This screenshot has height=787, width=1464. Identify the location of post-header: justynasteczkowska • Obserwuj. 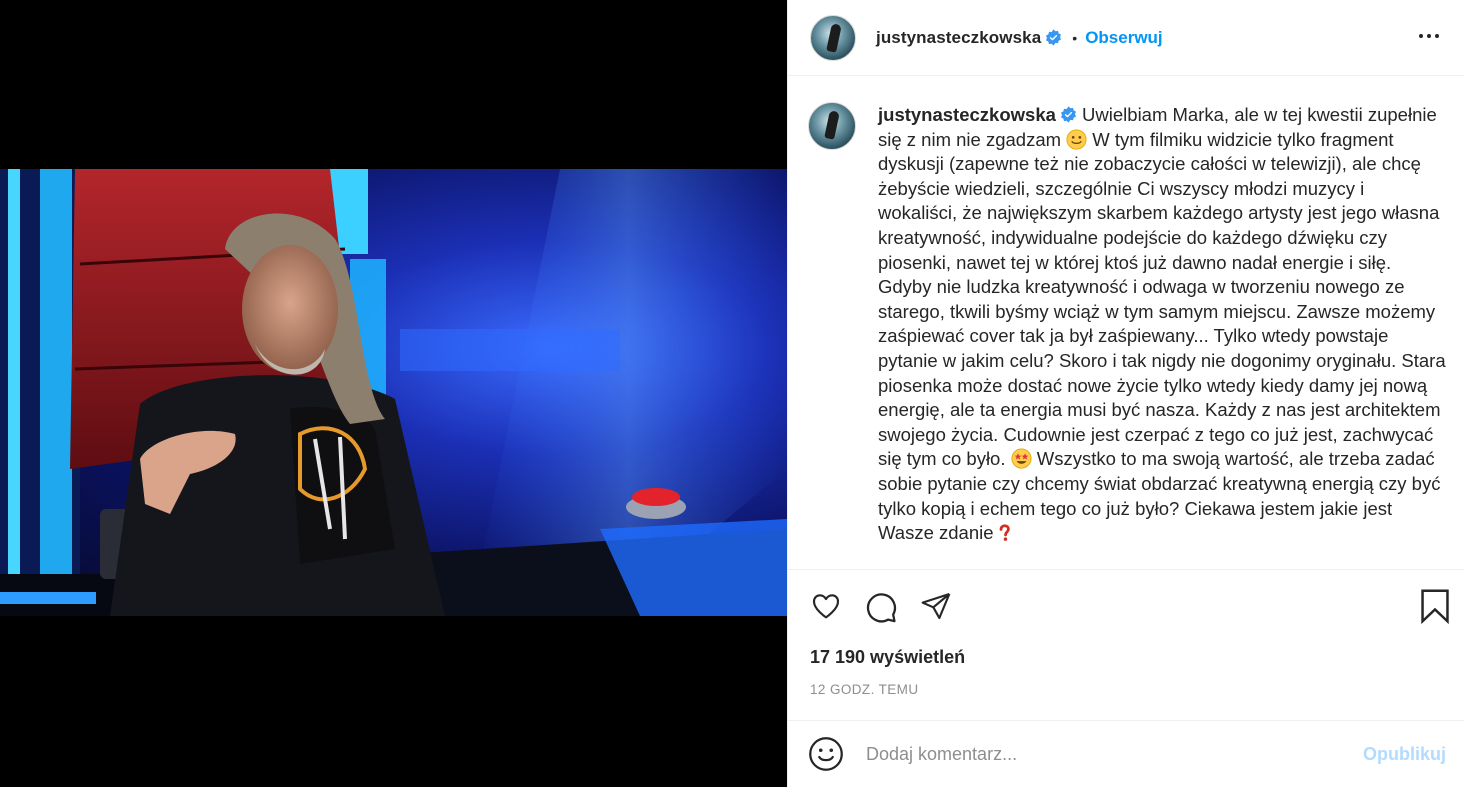
(1126, 38).